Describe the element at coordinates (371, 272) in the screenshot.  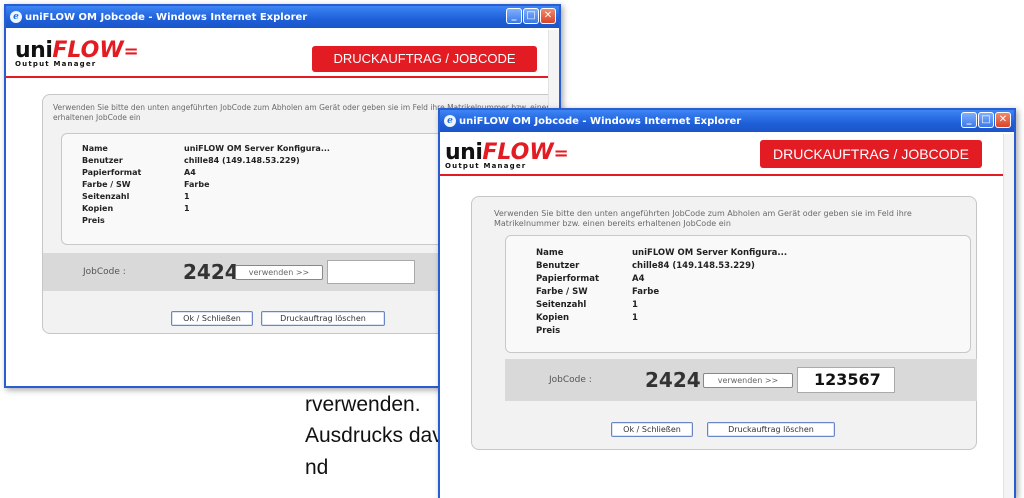
I see `jobcode-input` at that location.